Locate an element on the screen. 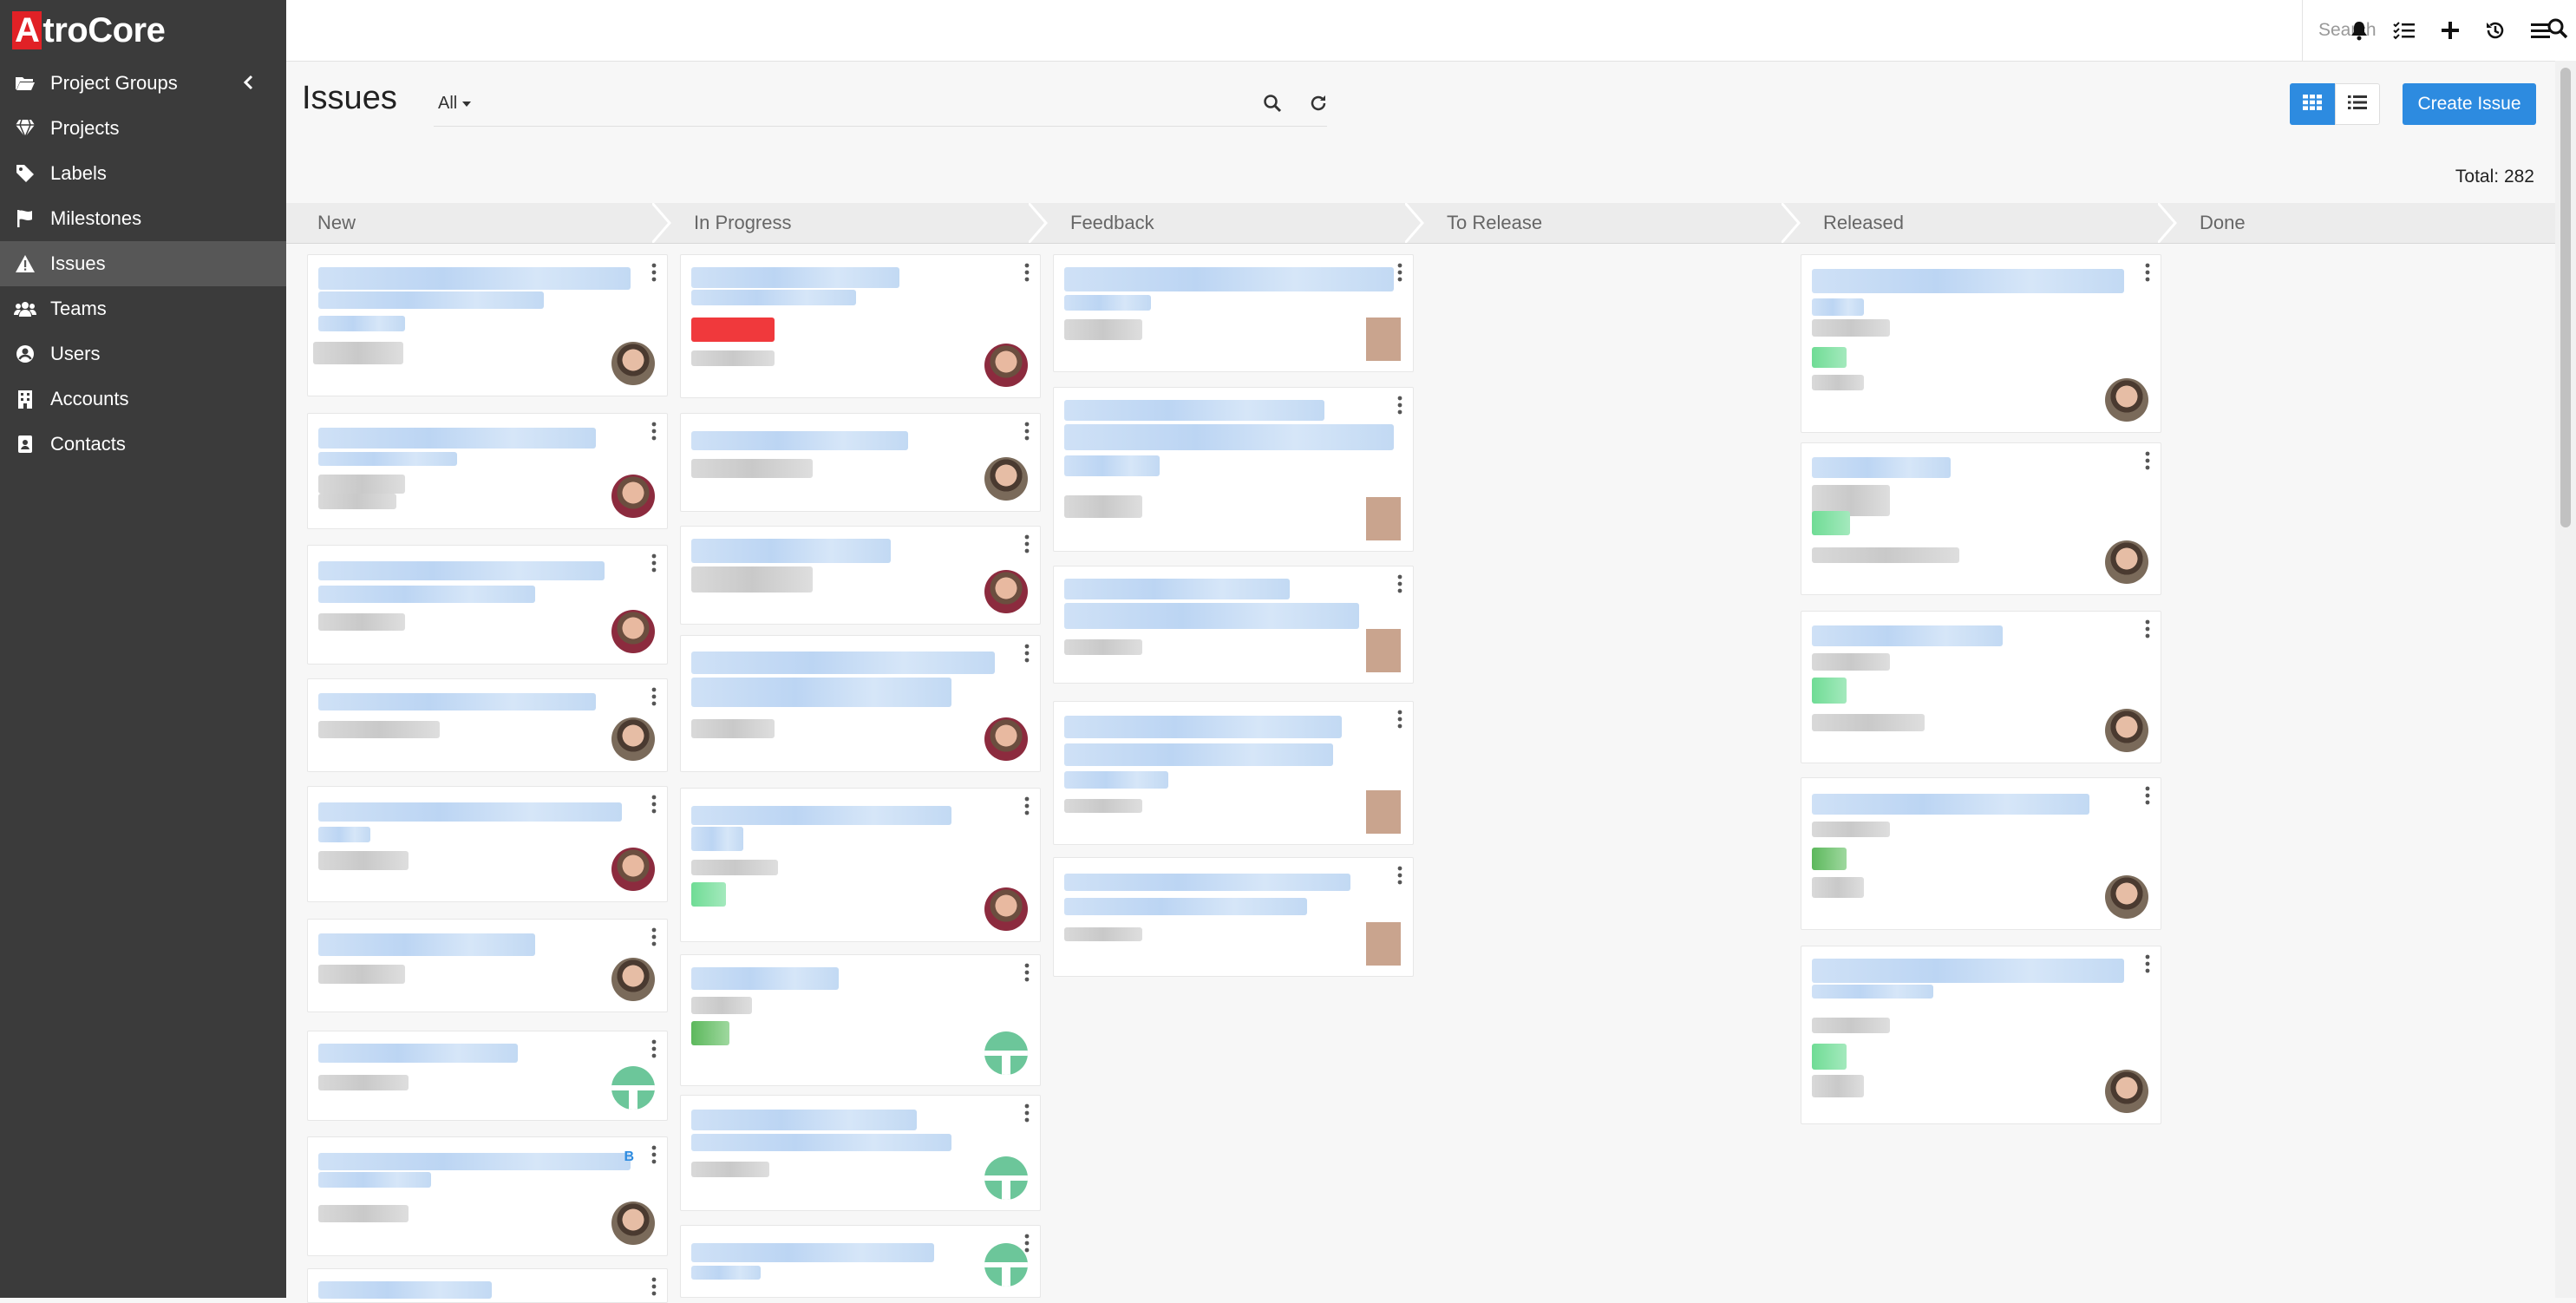 The width and height of the screenshot is (2576, 1303). search-icon is located at coordinates (1272, 104).